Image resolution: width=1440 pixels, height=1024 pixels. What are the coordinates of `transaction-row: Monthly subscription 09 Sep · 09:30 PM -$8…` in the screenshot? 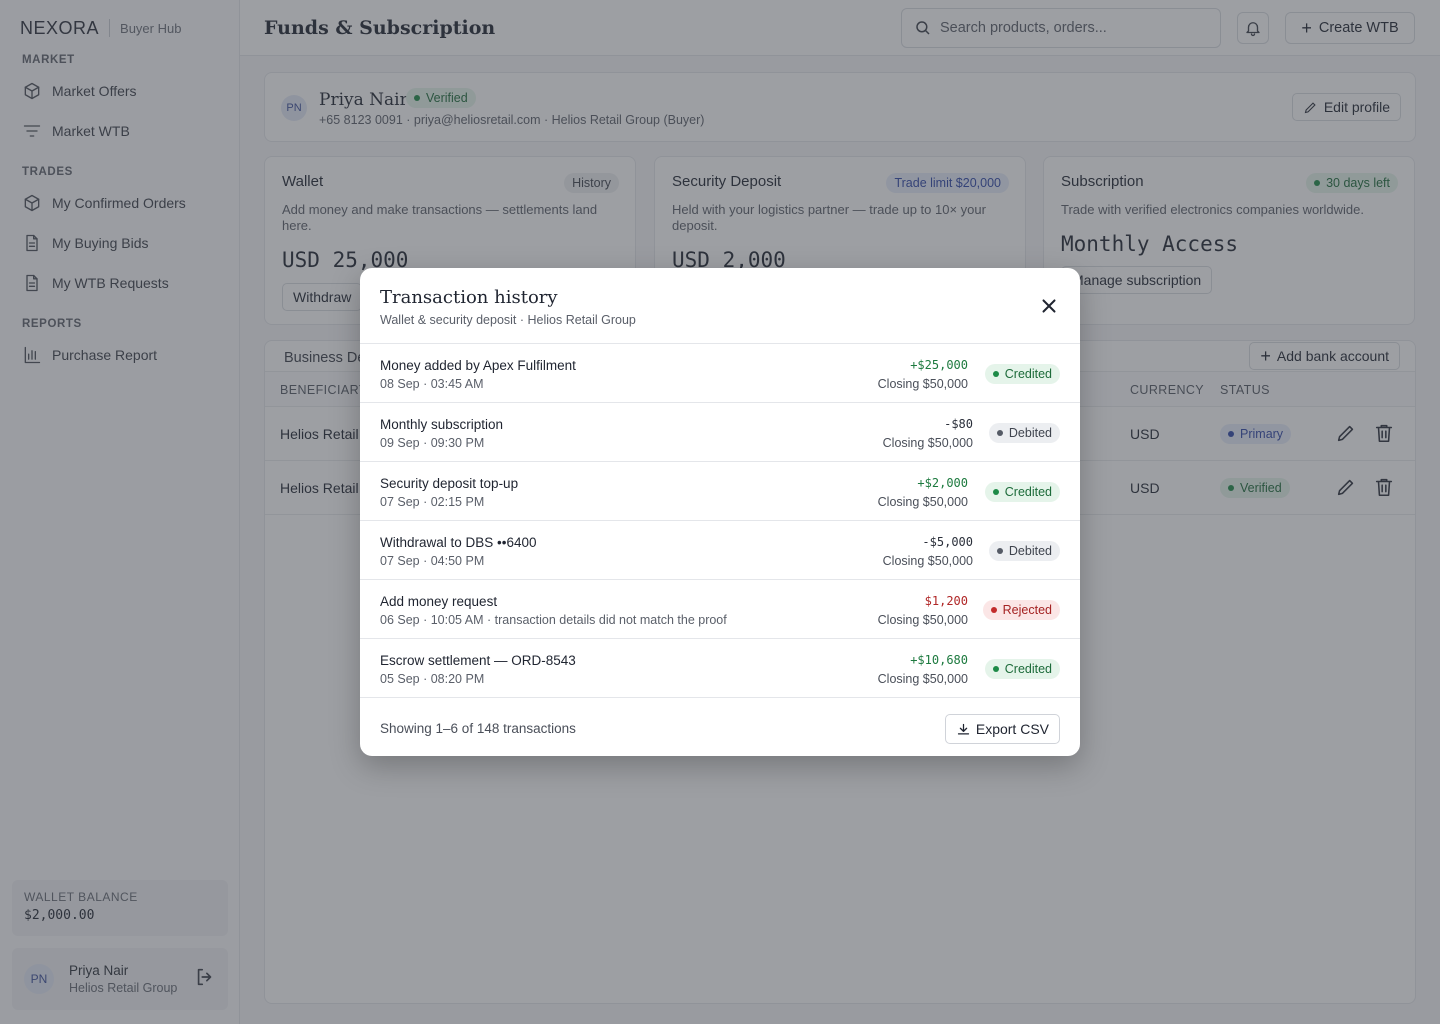 It's located at (720, 432).